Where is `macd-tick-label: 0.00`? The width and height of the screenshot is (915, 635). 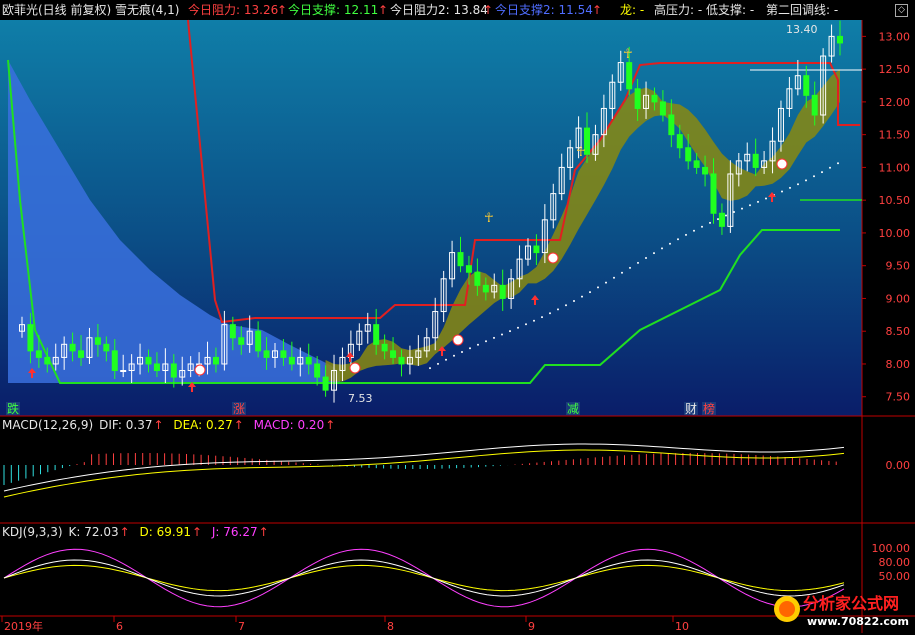 macd-tick-label: 0.00 is located at coordinates (898, 465).